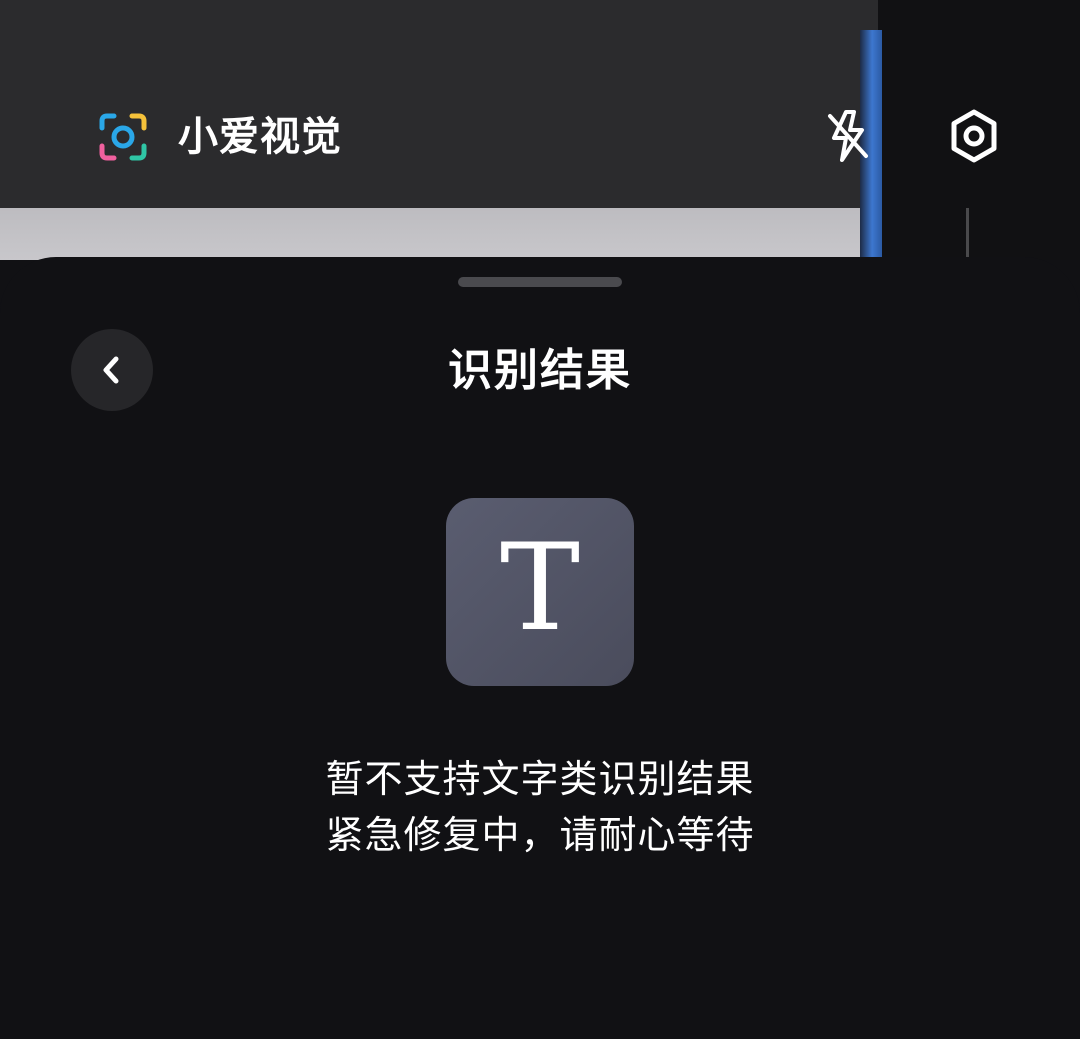 This screenshot has width=1080, height=1039. Describe the element at coordinates (540, 779) in the screenshot. I see `message-line-1: 暂不支持文字类识别结果` at that location.